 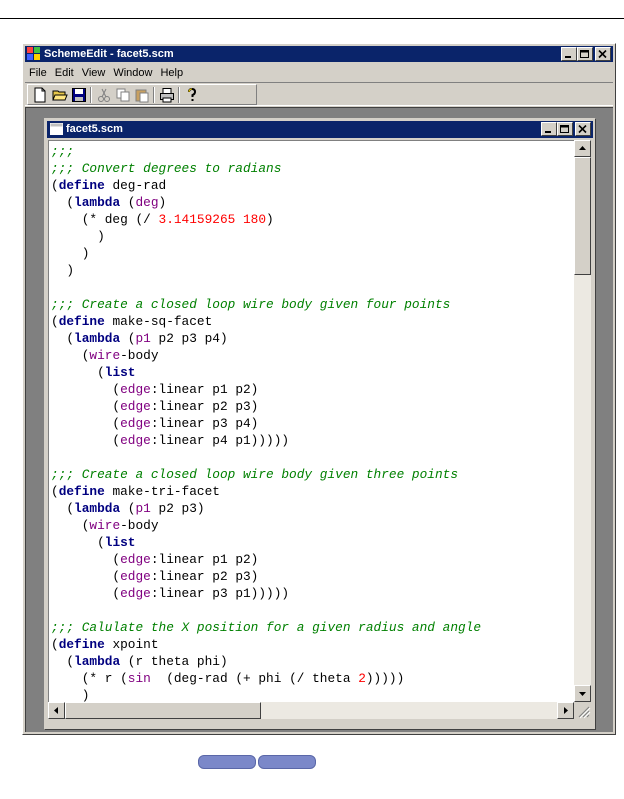 I want to click on code-line: (lambda (p1 p2 p3), so click(x=312, y=508).